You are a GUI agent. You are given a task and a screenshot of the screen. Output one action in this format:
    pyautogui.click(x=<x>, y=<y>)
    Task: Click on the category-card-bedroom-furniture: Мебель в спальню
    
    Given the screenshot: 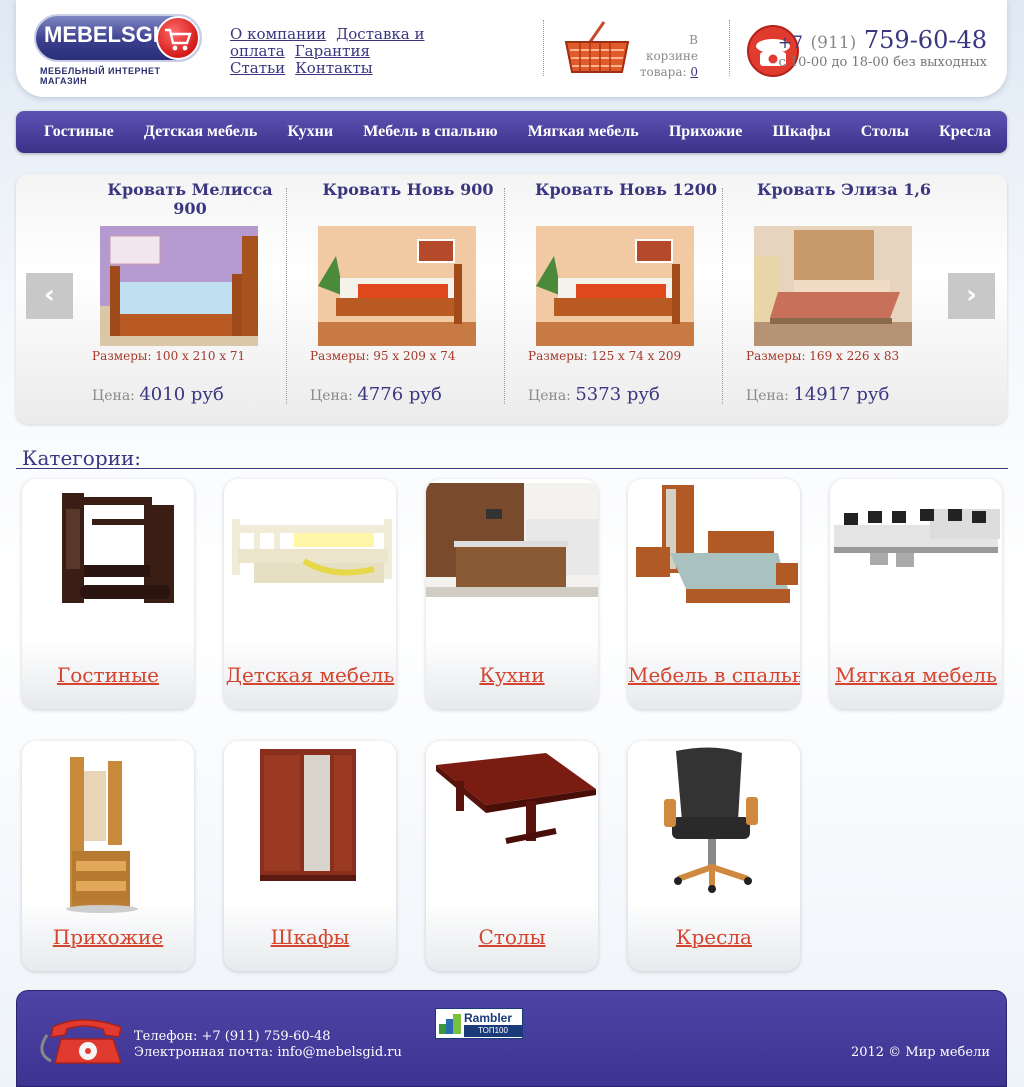 What is the action you would take?
    pyautogui.click(x=714, y=594)
    